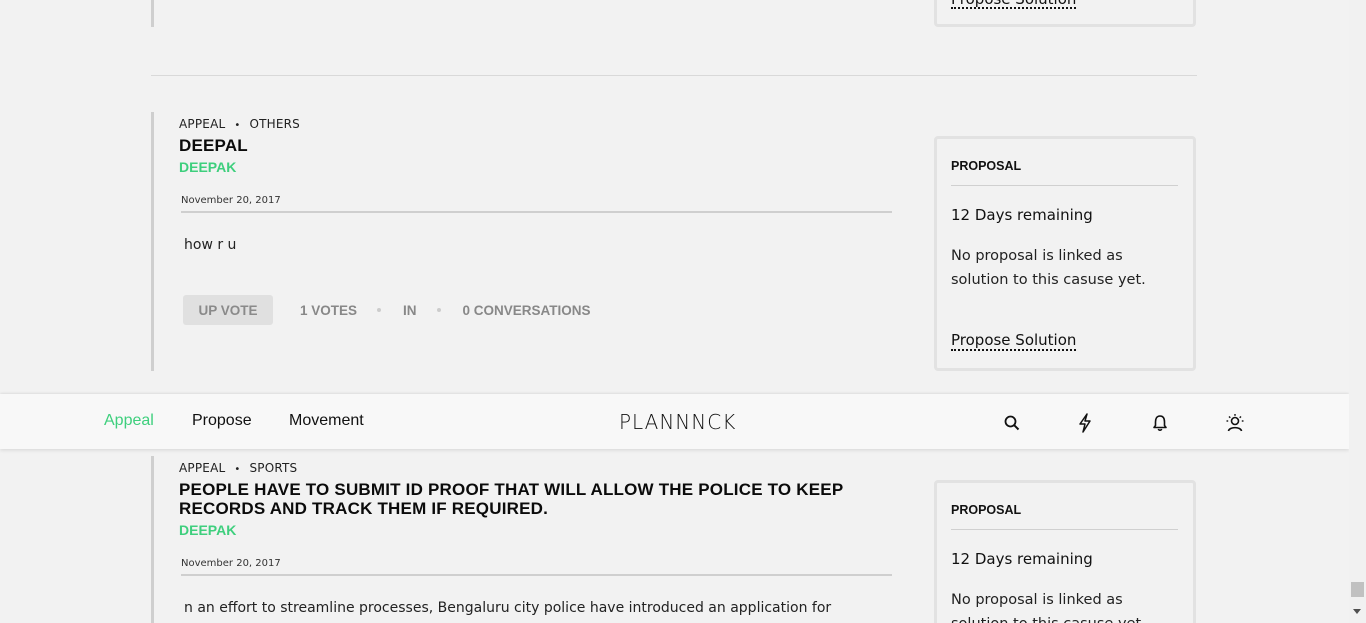  I want to click on post-categories: APPEAL • SPORTS, so click(238, 468).